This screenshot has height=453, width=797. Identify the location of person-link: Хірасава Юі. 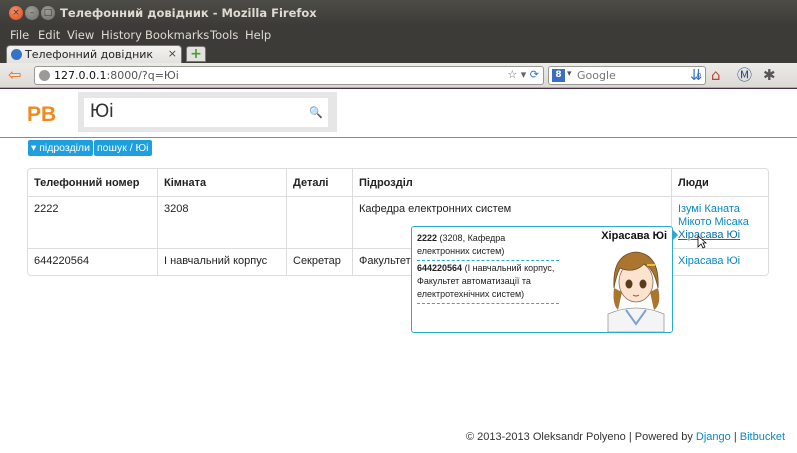
(720, 261).